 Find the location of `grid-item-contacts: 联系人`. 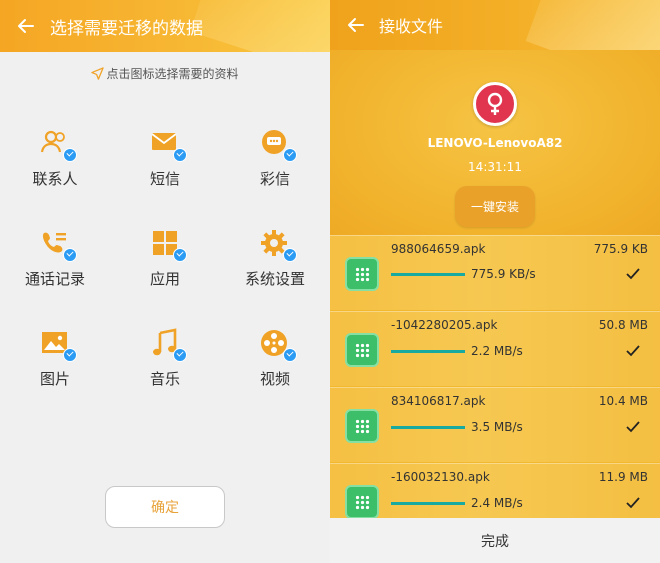

grid-item-contacts: 联系人 is located at coordinates (55, 158).